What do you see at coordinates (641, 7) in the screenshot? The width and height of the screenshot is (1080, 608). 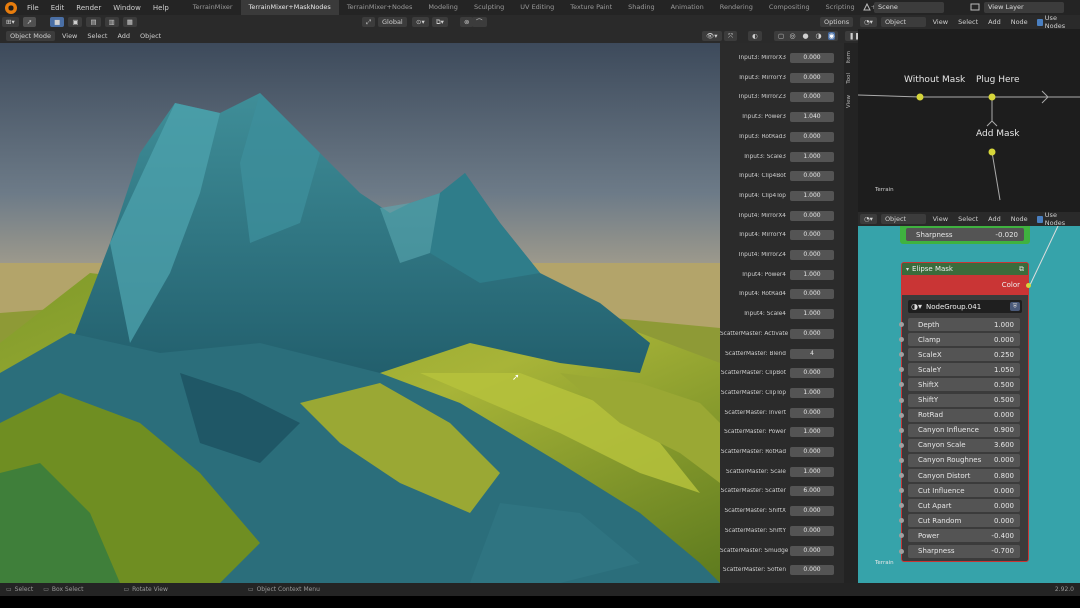 I see `workspace-tab-shading: Shading` at bounding box center [641, 7].